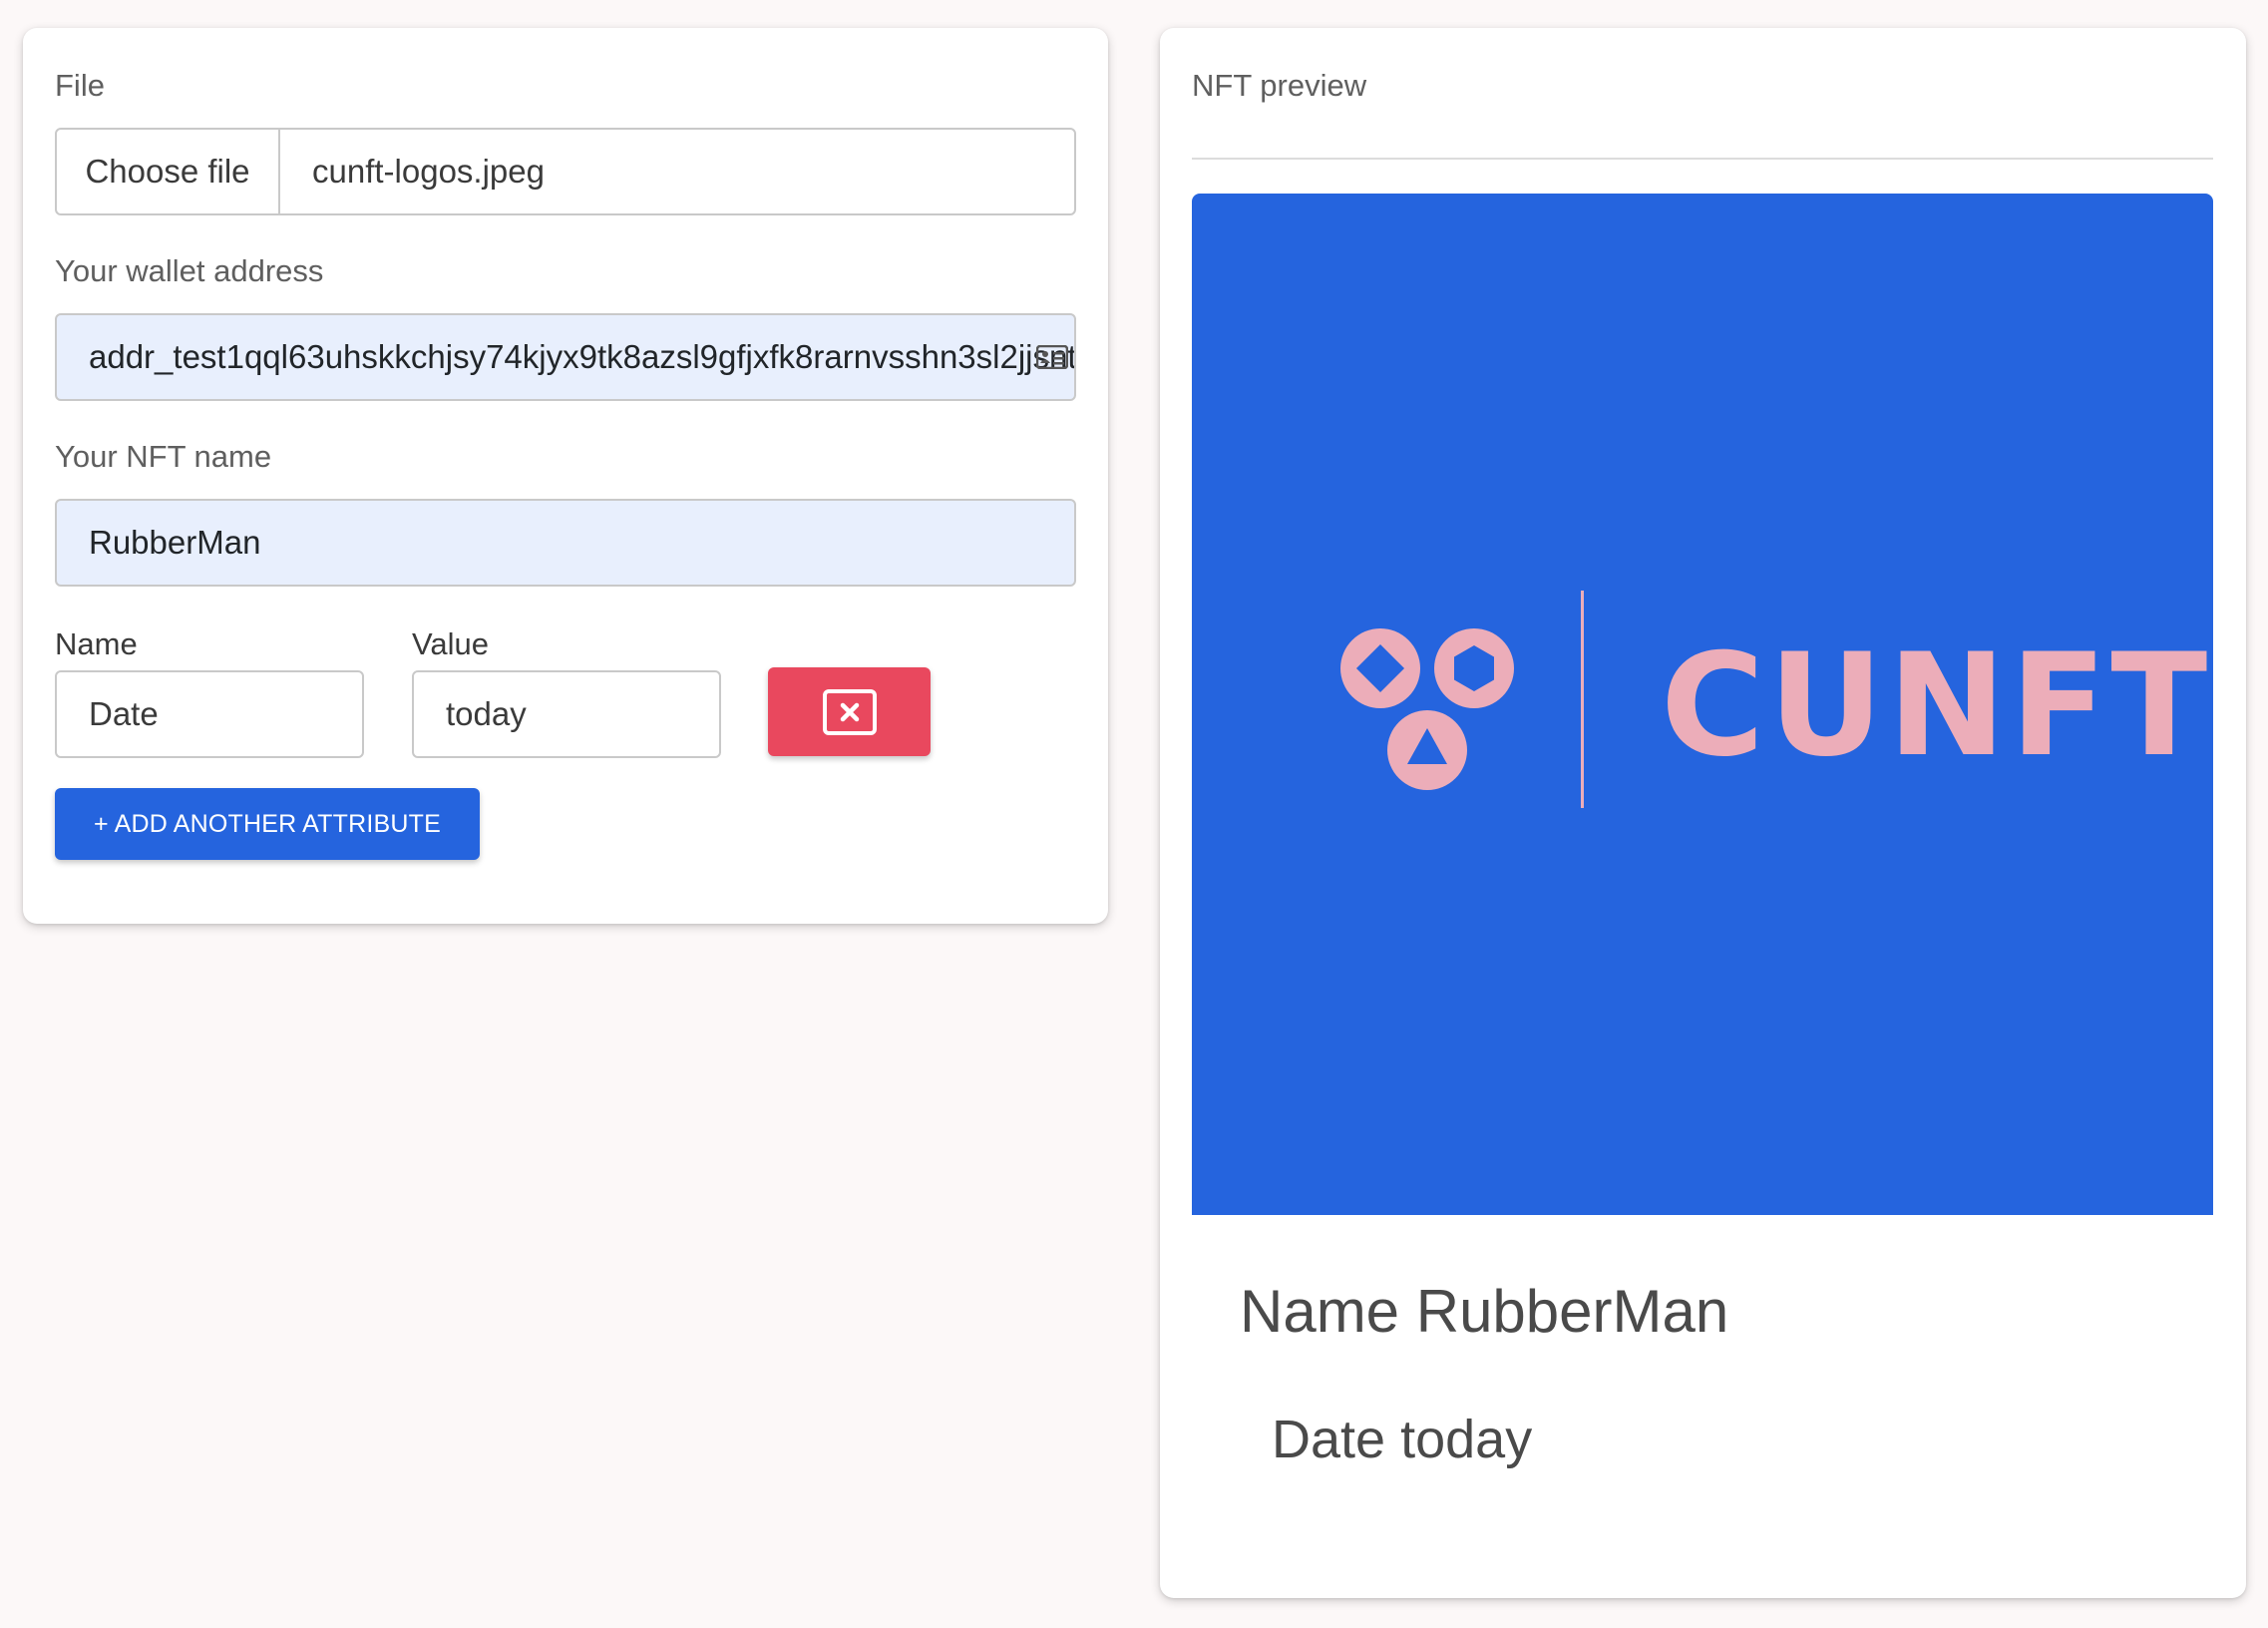 This screenshot has width=2268, height=1628. I want to click on remove-attribute-button, so click(849, 712).